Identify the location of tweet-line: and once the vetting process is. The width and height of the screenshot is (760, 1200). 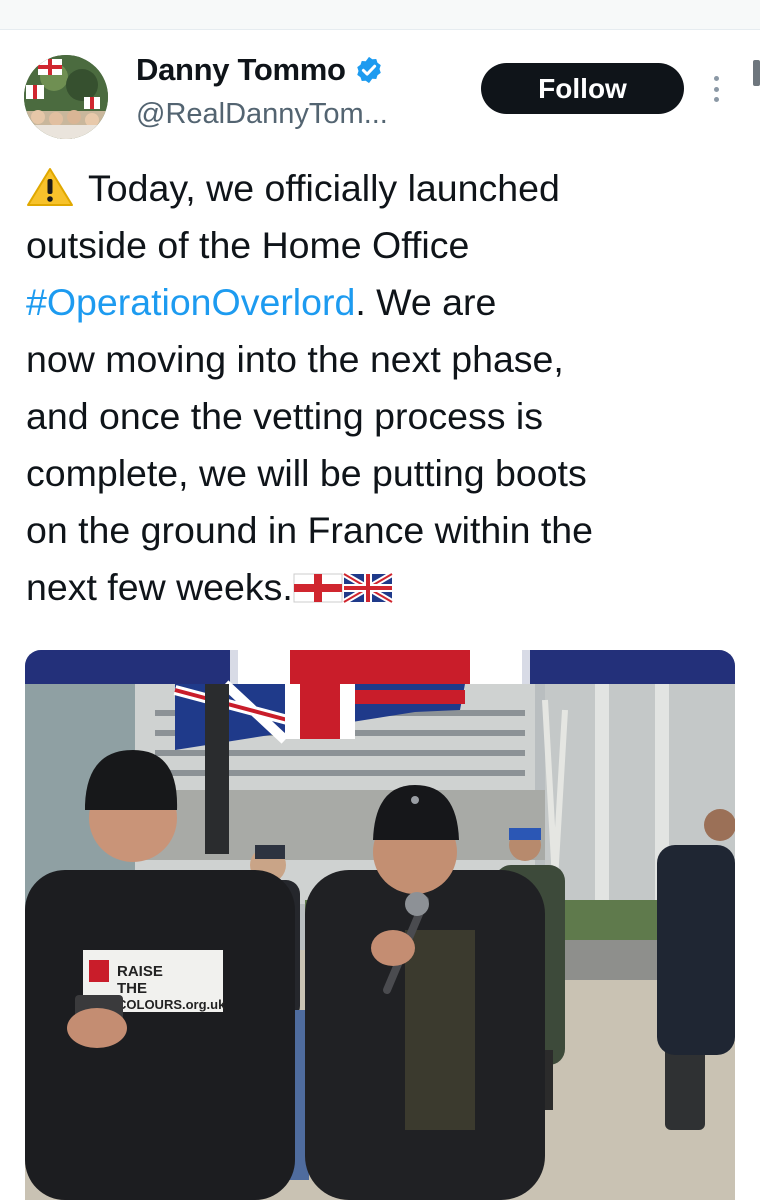
(381, 416).